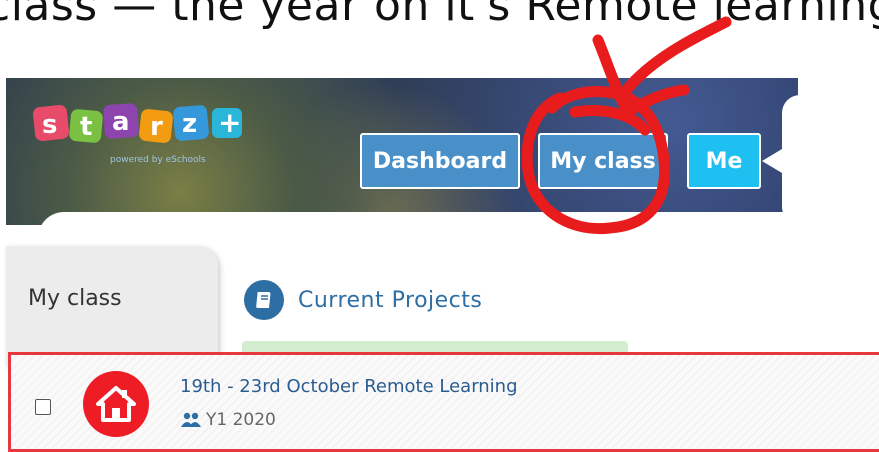  I want to click on people-icon, so click(191, 419).